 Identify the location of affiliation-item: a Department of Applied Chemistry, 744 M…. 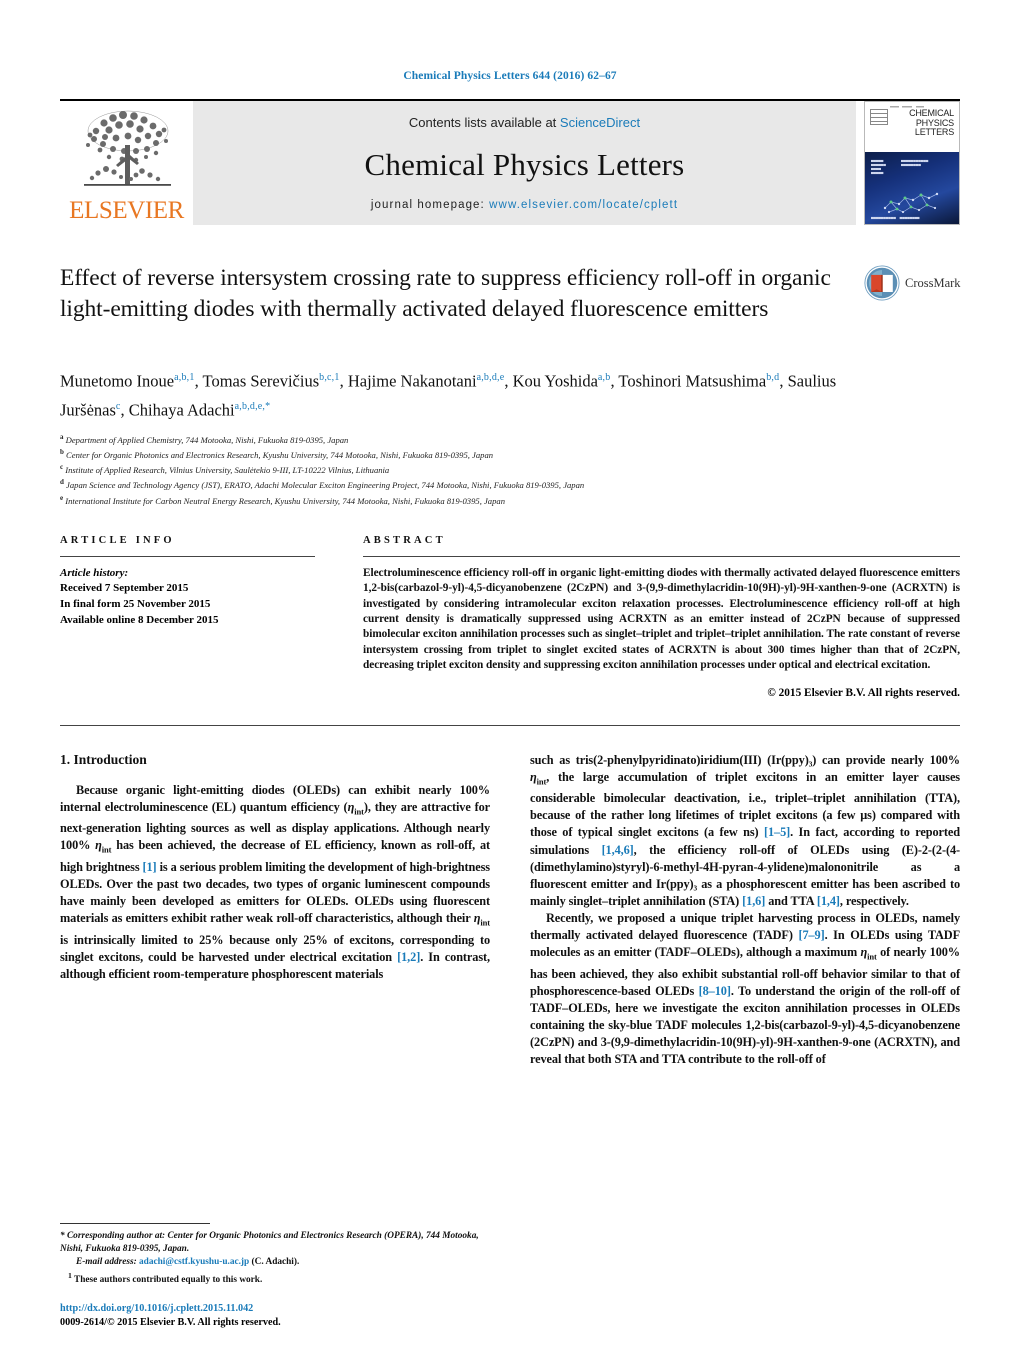
(510, 438).